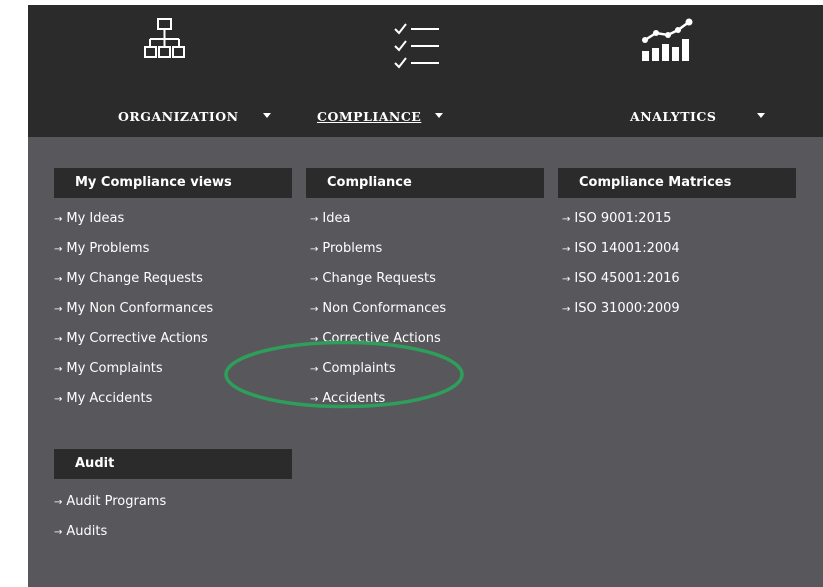 The height and width of the screenshot is (587, 823). I want to click on section-header-audit: Audit, so click(173, 464).